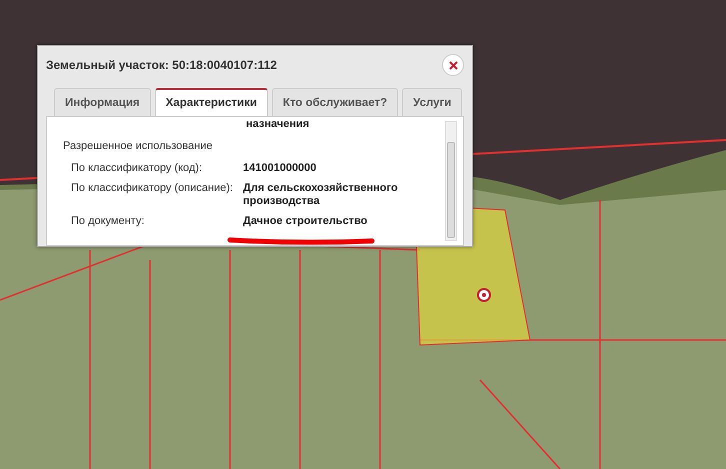 This screenshot has width=726, height=469. Describe the element at coordinates (108, 222) in the screenshot. I see `field-label: По документу:` at that location.